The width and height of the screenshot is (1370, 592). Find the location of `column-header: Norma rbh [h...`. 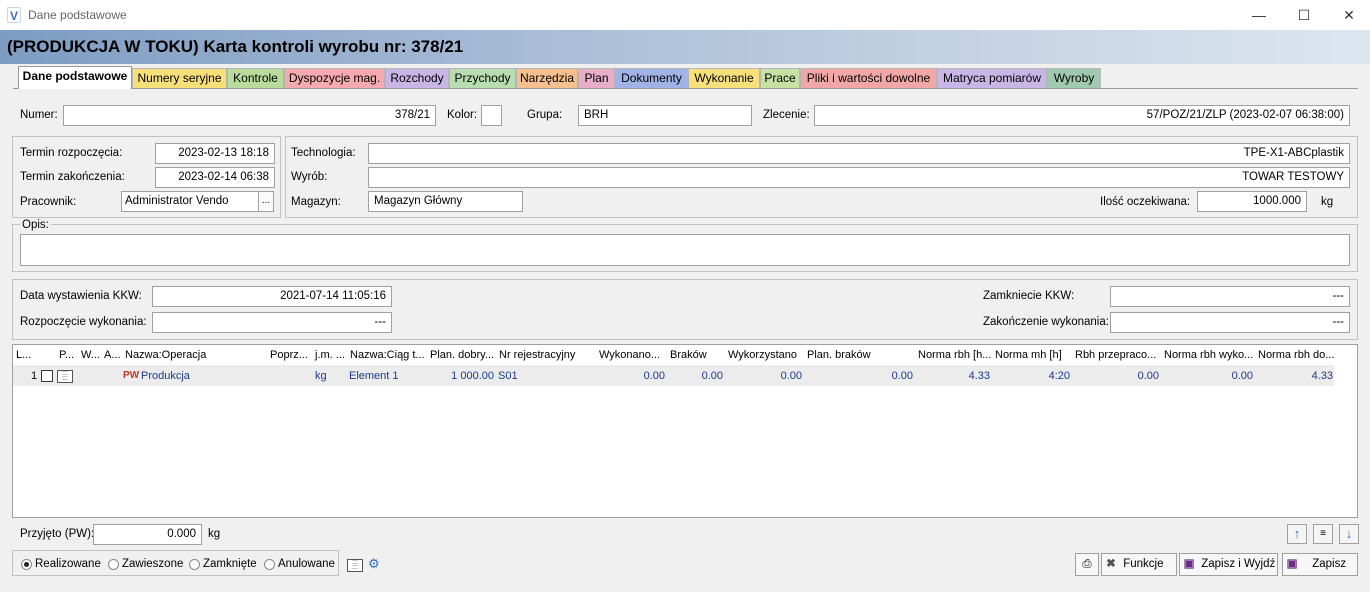

column-header: Norma rbh [h... is located at coordinates (954, 355).